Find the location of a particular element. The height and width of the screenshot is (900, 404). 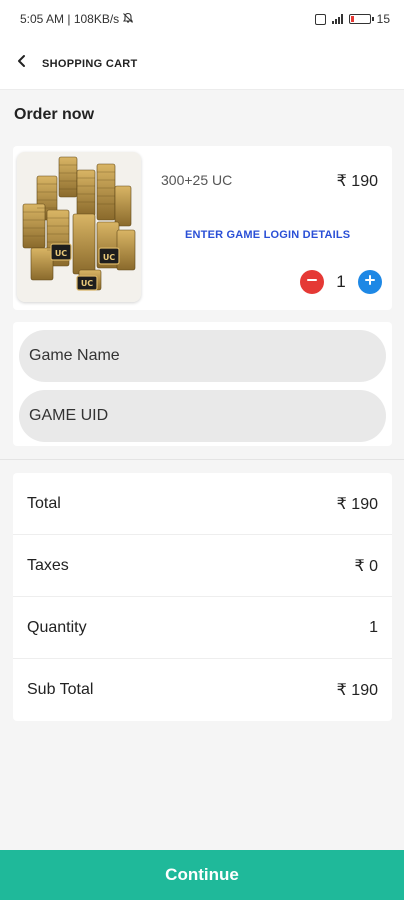

summary-row-subtotal: Sub Total ₹ 190 is located at coordinates (202, 690).